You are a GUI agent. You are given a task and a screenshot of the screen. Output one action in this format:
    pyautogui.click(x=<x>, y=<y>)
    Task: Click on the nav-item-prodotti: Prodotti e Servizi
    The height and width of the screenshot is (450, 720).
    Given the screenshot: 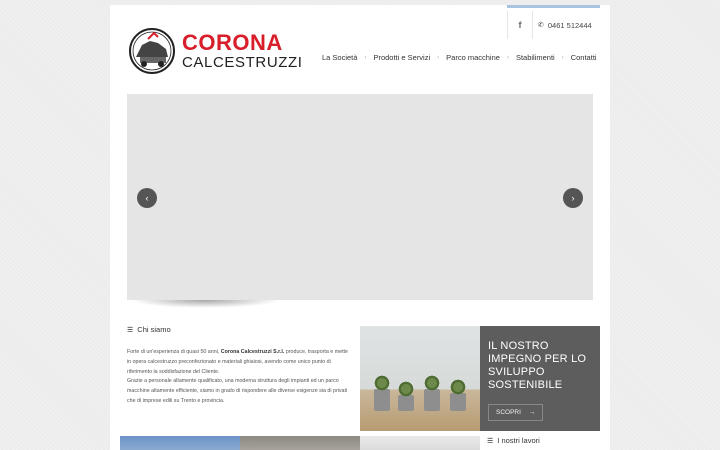 What is the action you would take?
    pyautogui.click(x=401, y=57)
    